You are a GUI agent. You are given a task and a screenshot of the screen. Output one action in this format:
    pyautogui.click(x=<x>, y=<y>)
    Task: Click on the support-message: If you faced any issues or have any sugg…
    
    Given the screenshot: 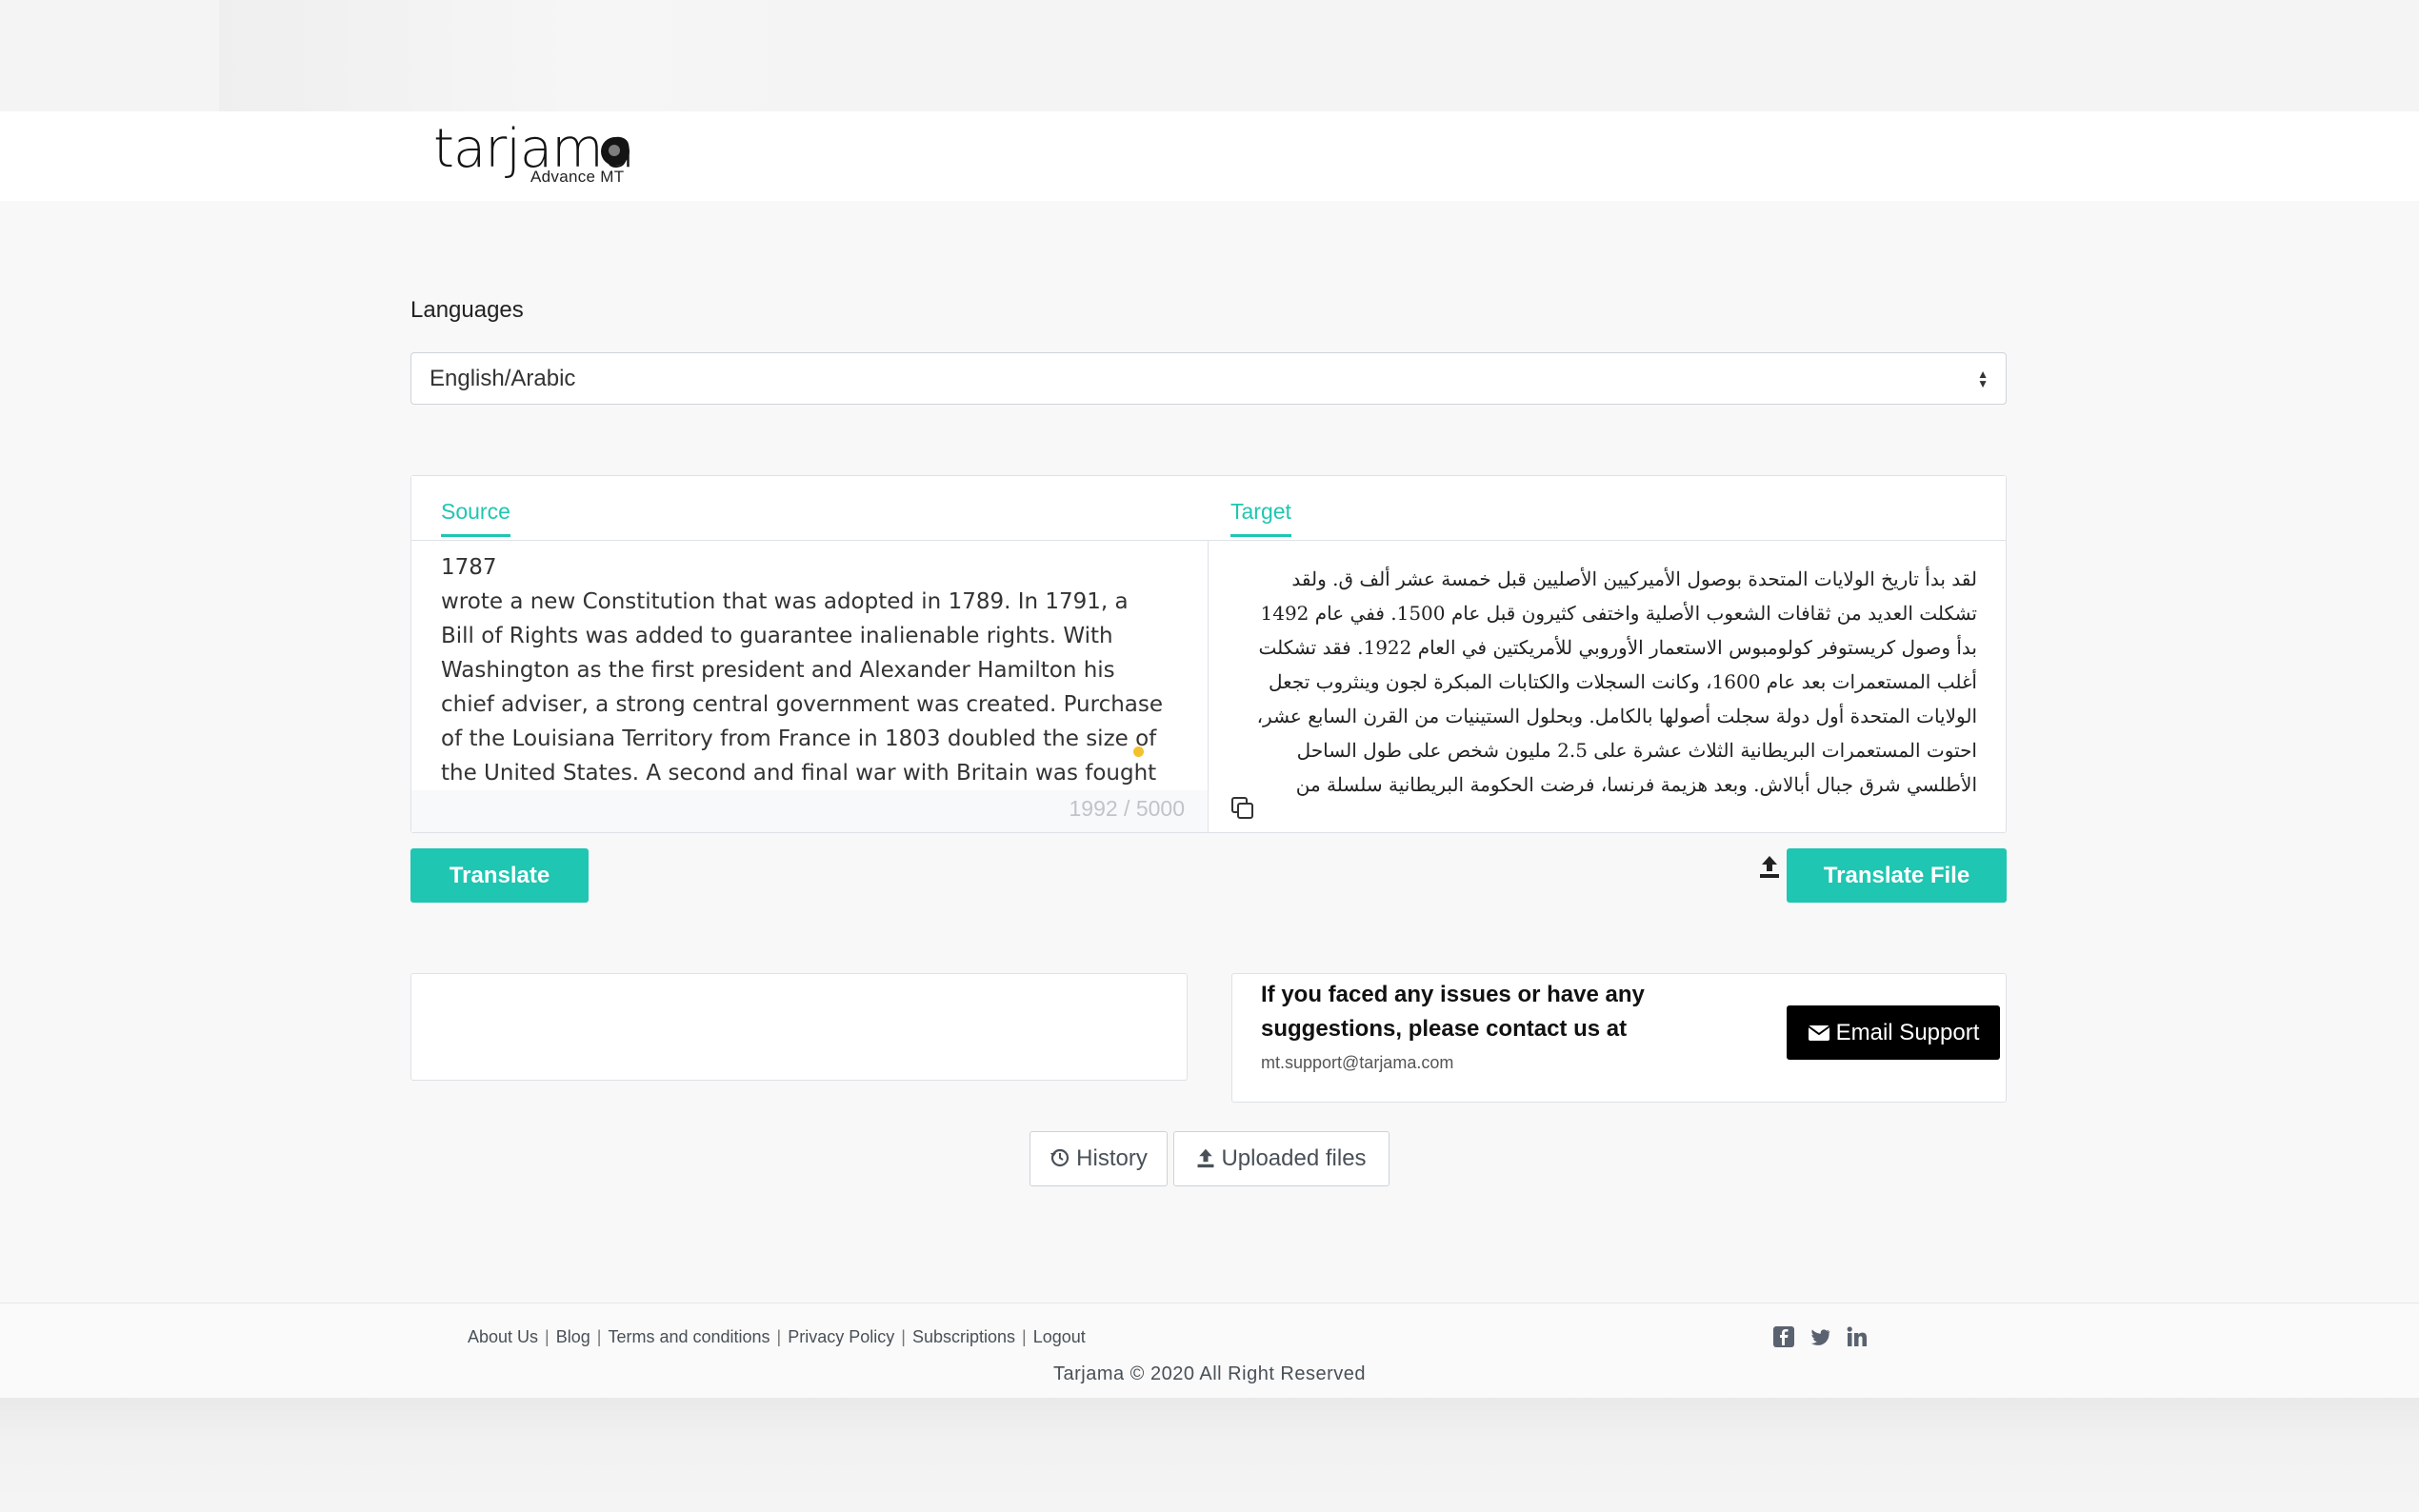 What is the action you would take?
    pyautogui.click(x=1453, y=1012)
    